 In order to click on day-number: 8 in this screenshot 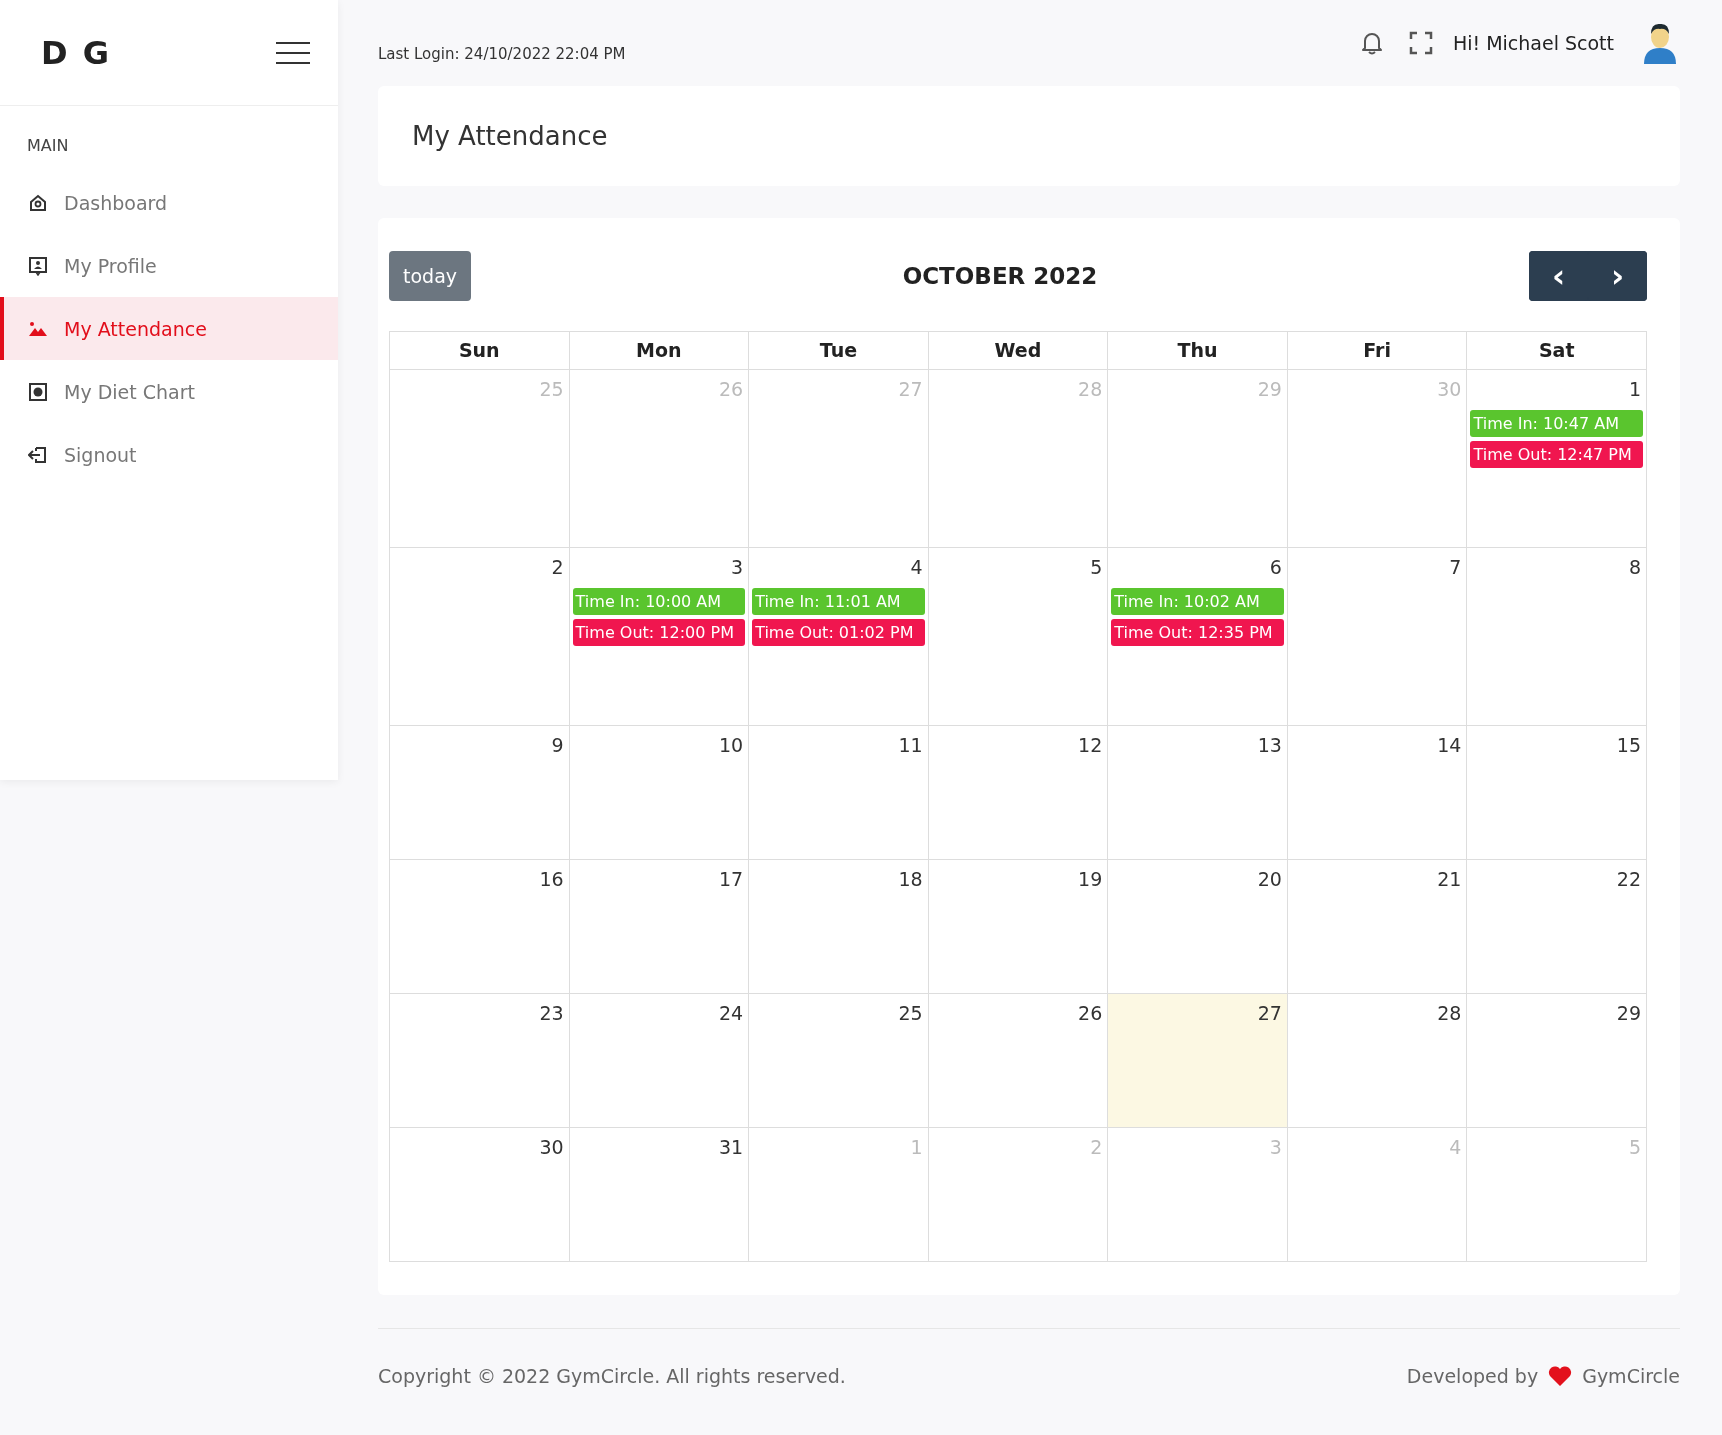, I will do `click(1634, 567)`.